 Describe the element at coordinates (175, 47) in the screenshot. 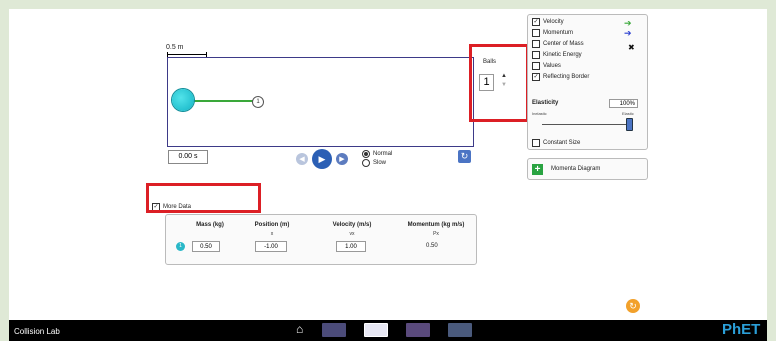

I see `scale-label: 0.5 m` at that location.